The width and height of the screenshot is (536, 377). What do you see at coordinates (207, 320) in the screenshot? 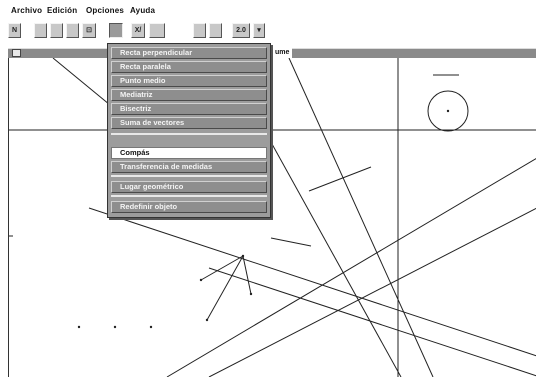
I see `point-v-bottom` at bounding box center [207, 320].